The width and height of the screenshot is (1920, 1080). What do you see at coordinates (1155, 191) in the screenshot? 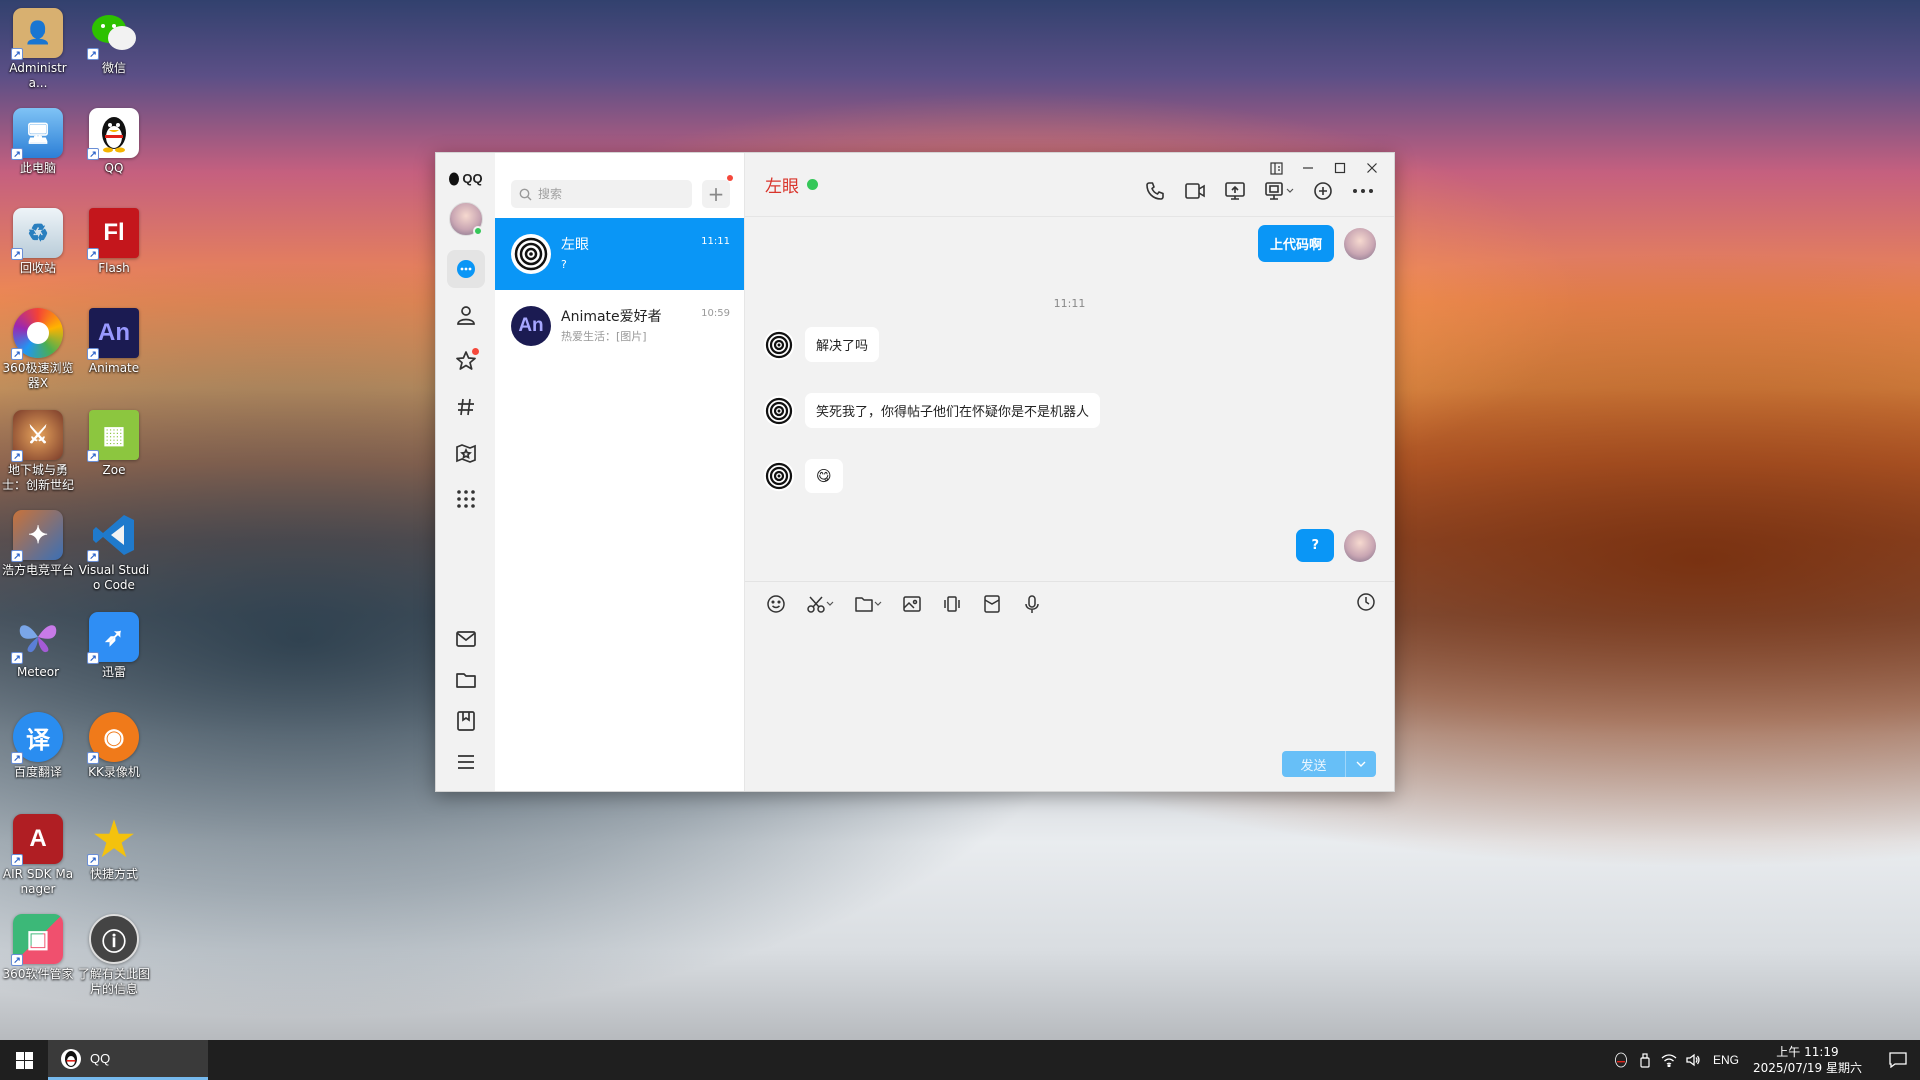
I see `voice-call-button` at bounding box center [1155, 191].